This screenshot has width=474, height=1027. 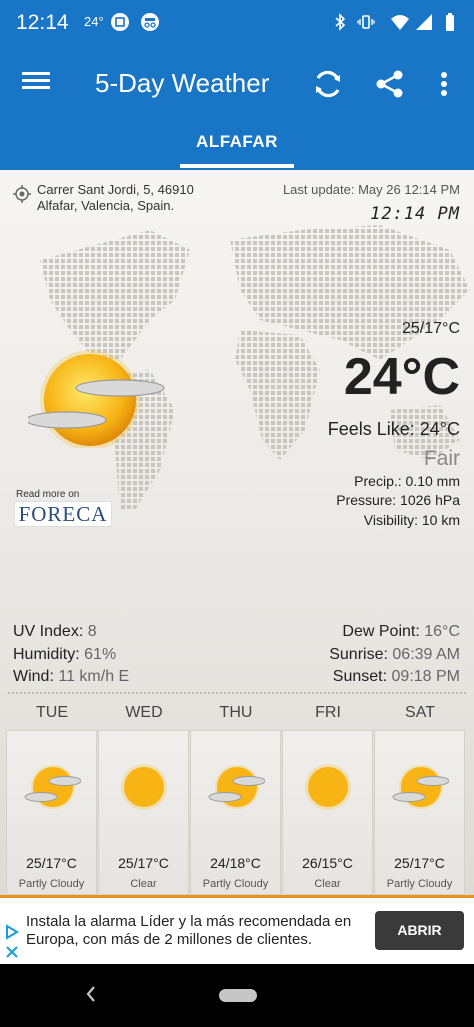 I want to click on humidity-value: 61%, so click(x=100, y=654).